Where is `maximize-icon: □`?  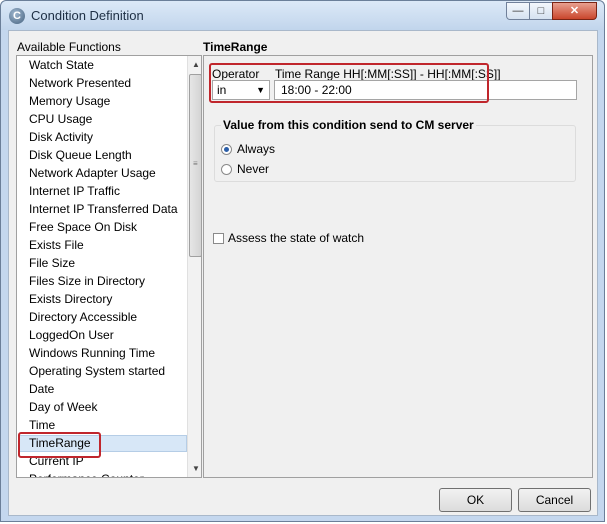
maximize-icon: □ is located at coordinates (541, 11).